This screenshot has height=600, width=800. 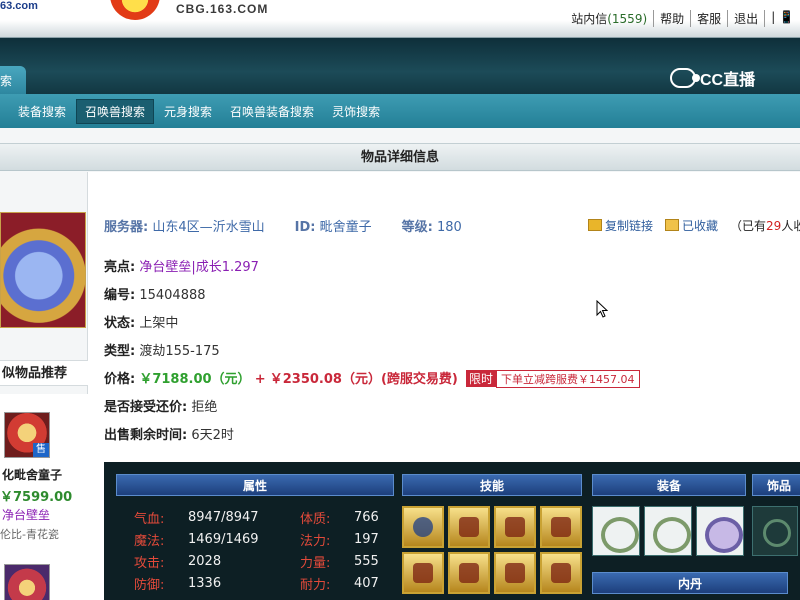 I want to click on equip-armor-icon, so click(x=720, y=531).